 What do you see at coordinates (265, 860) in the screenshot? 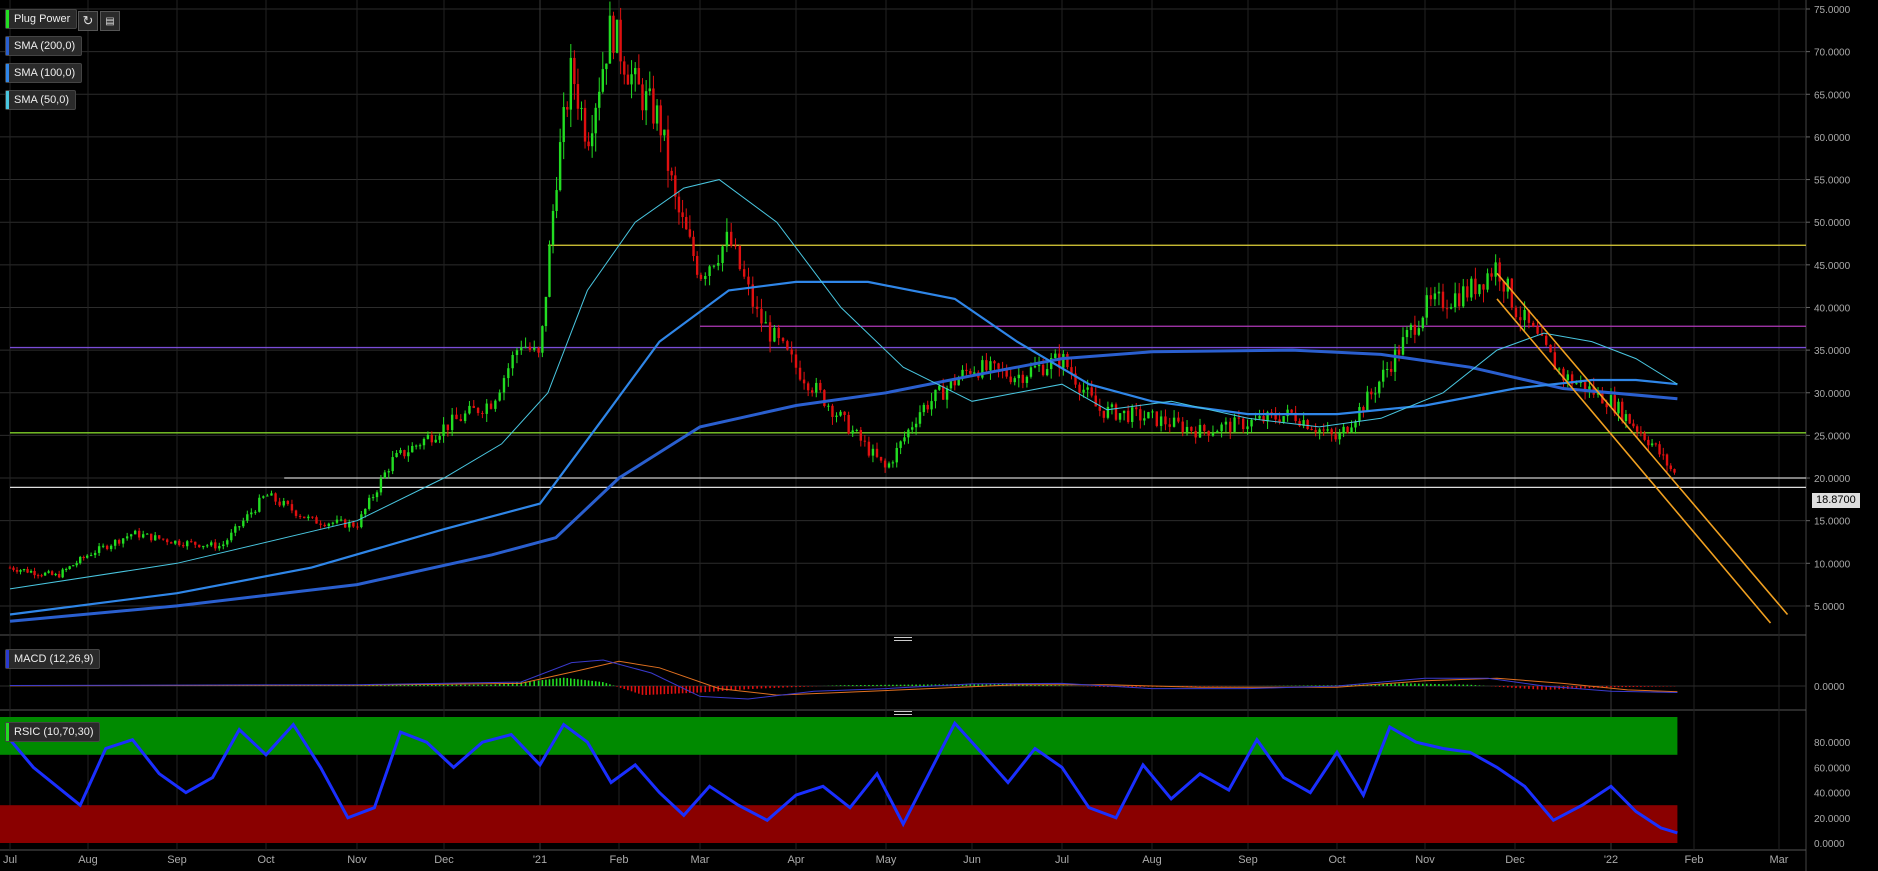
I see `time-tick-label: Oct` at bounding box center [265, 860].